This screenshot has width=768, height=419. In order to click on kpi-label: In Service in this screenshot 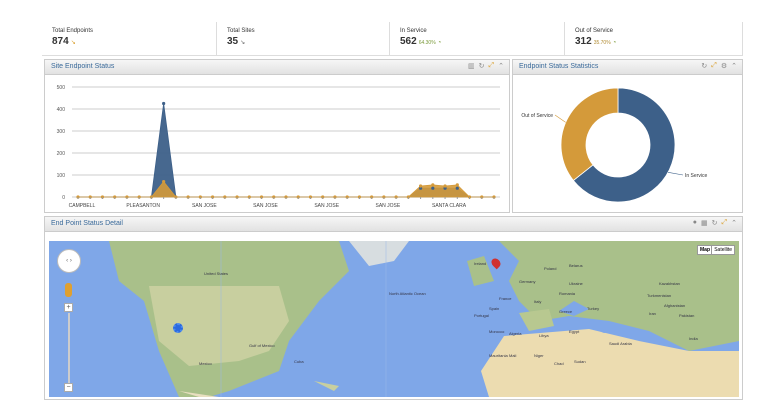, I will do `click(413, 31)`.